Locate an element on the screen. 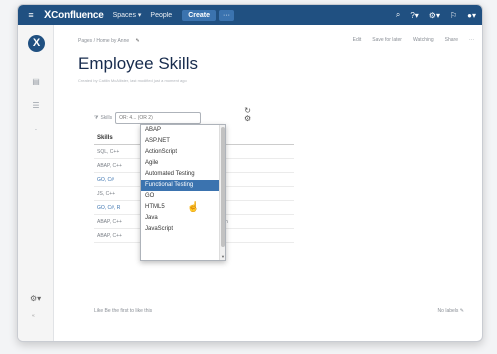 The height and width of the screenshot is (354, 497). dropdown-option-highlighted: Functional Testing is located at coordinates (183, 185).